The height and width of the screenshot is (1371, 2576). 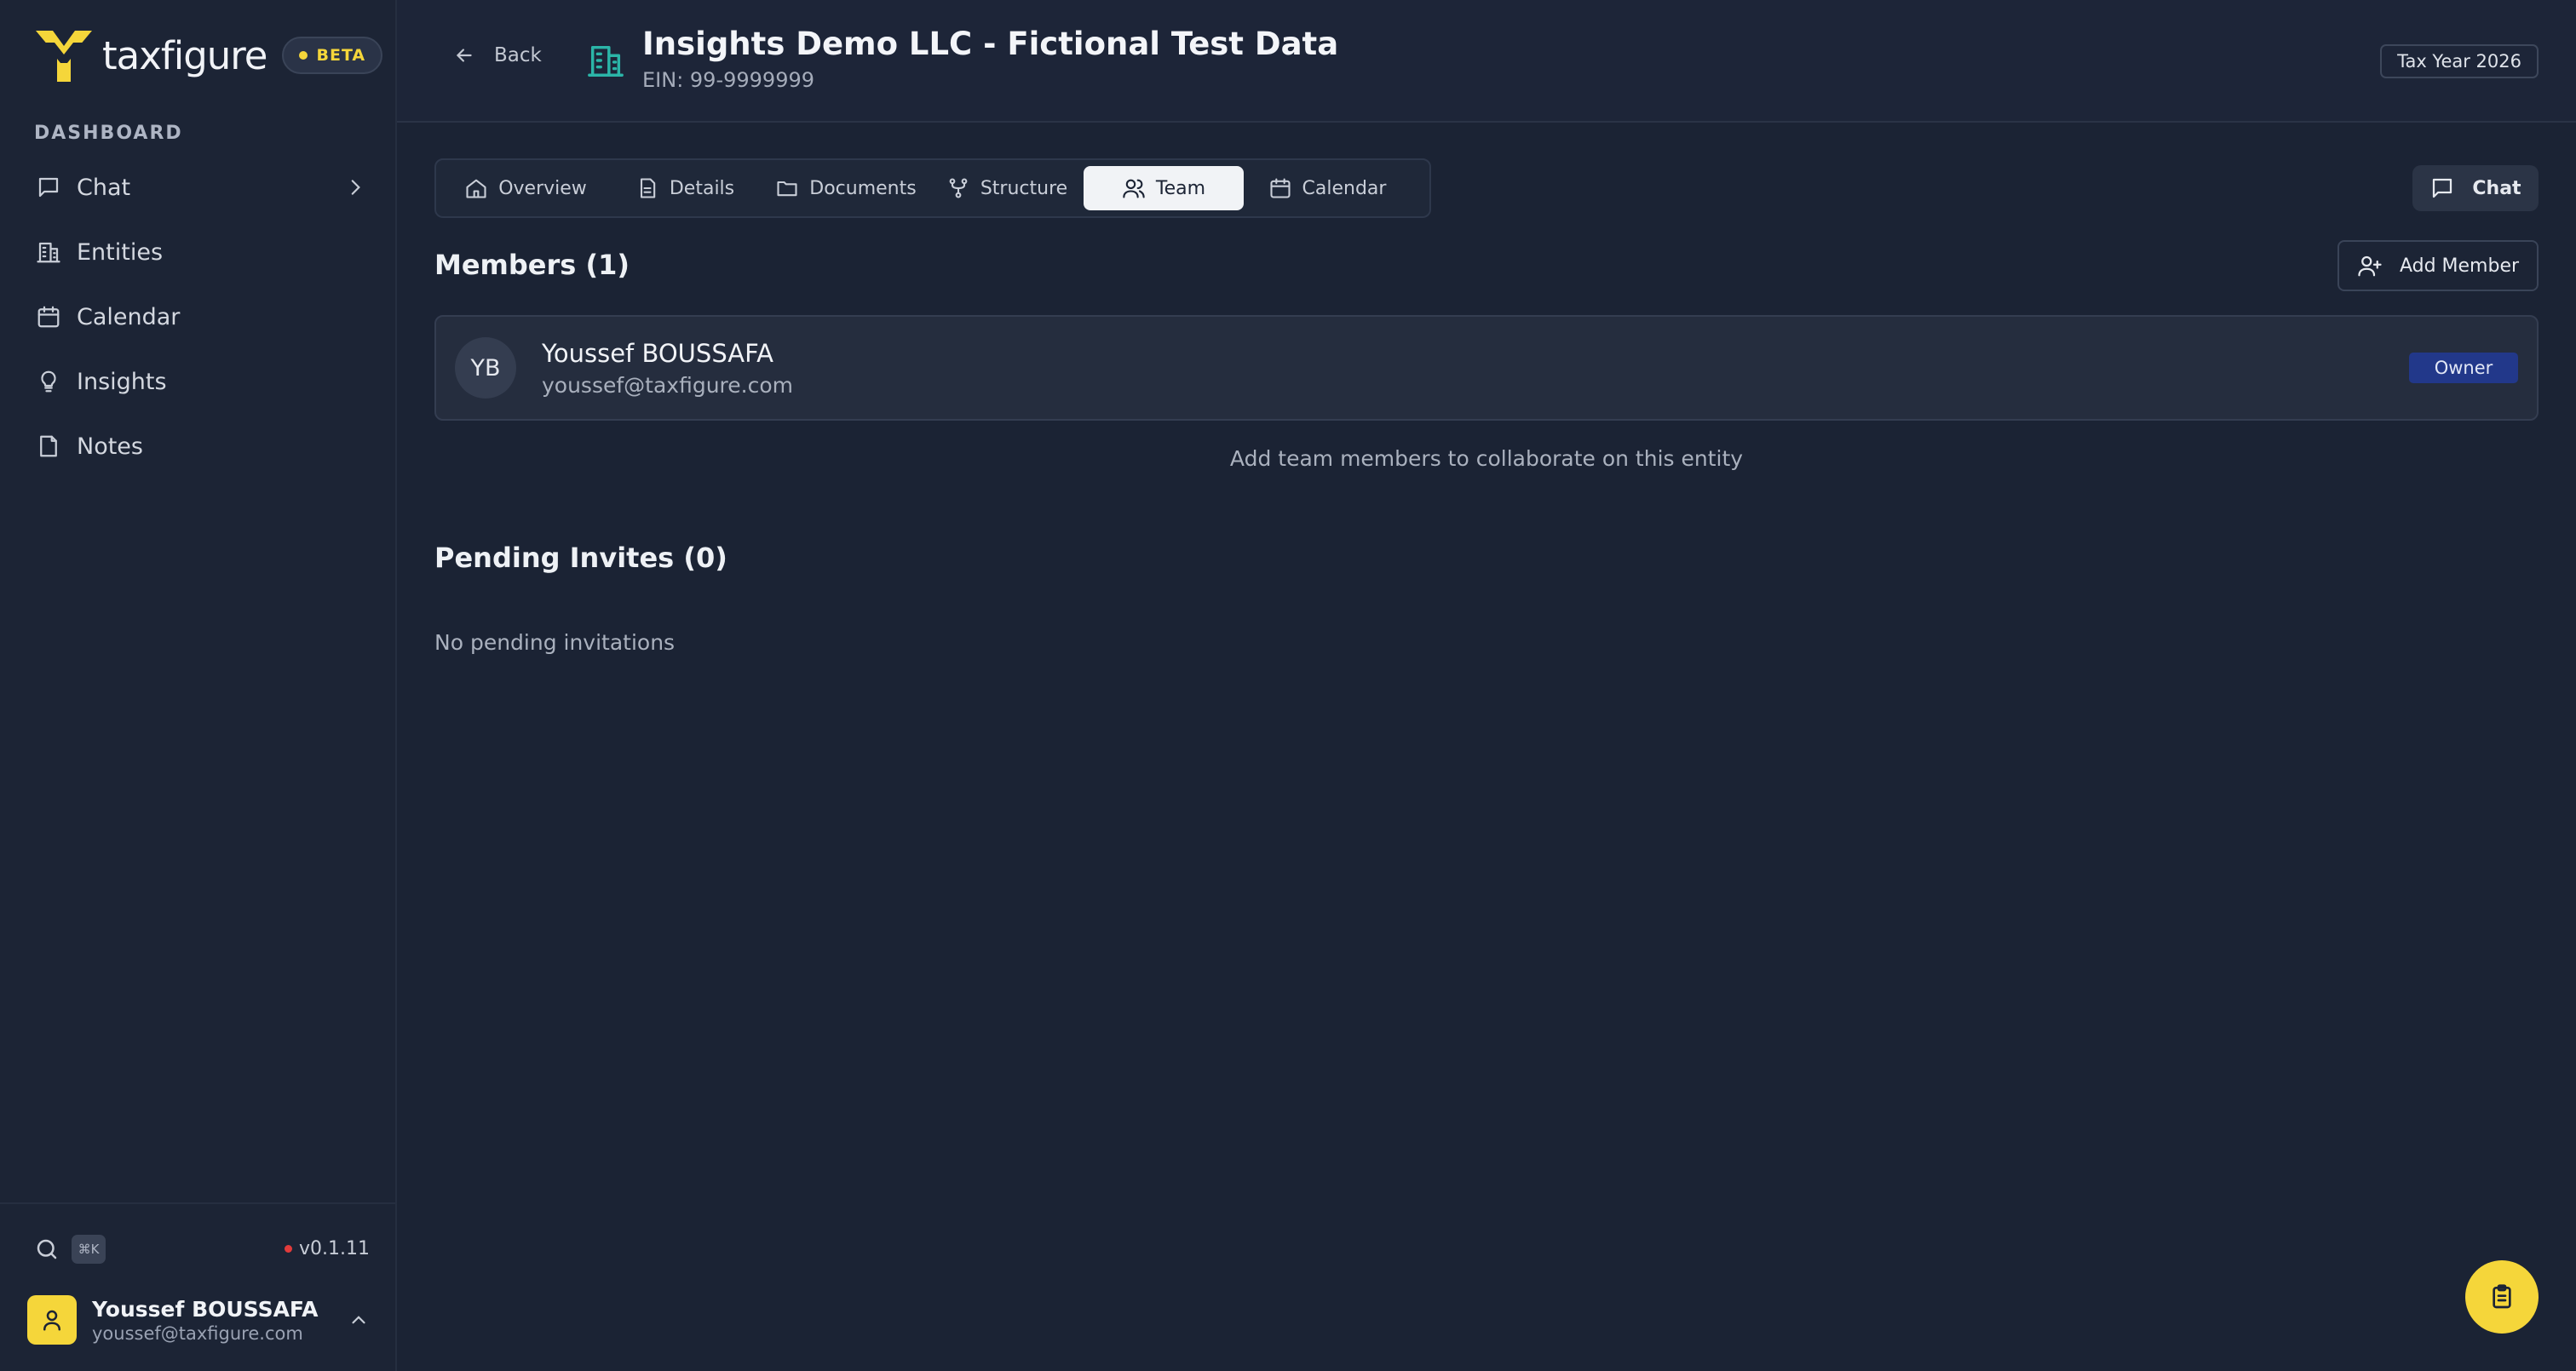 What do you see at coordinates (199, 446) in the screenshot?
I see `sidebar-item-notes: Notes` at bounding box center [199, 446].